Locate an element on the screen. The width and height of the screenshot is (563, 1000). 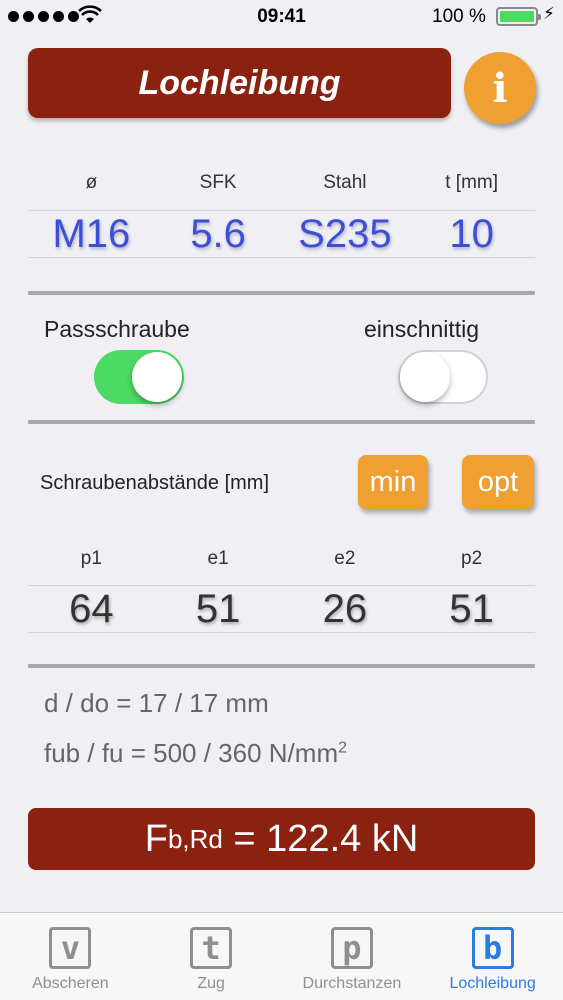
page-title: Lochleibung is located at coordinates (239, 83).